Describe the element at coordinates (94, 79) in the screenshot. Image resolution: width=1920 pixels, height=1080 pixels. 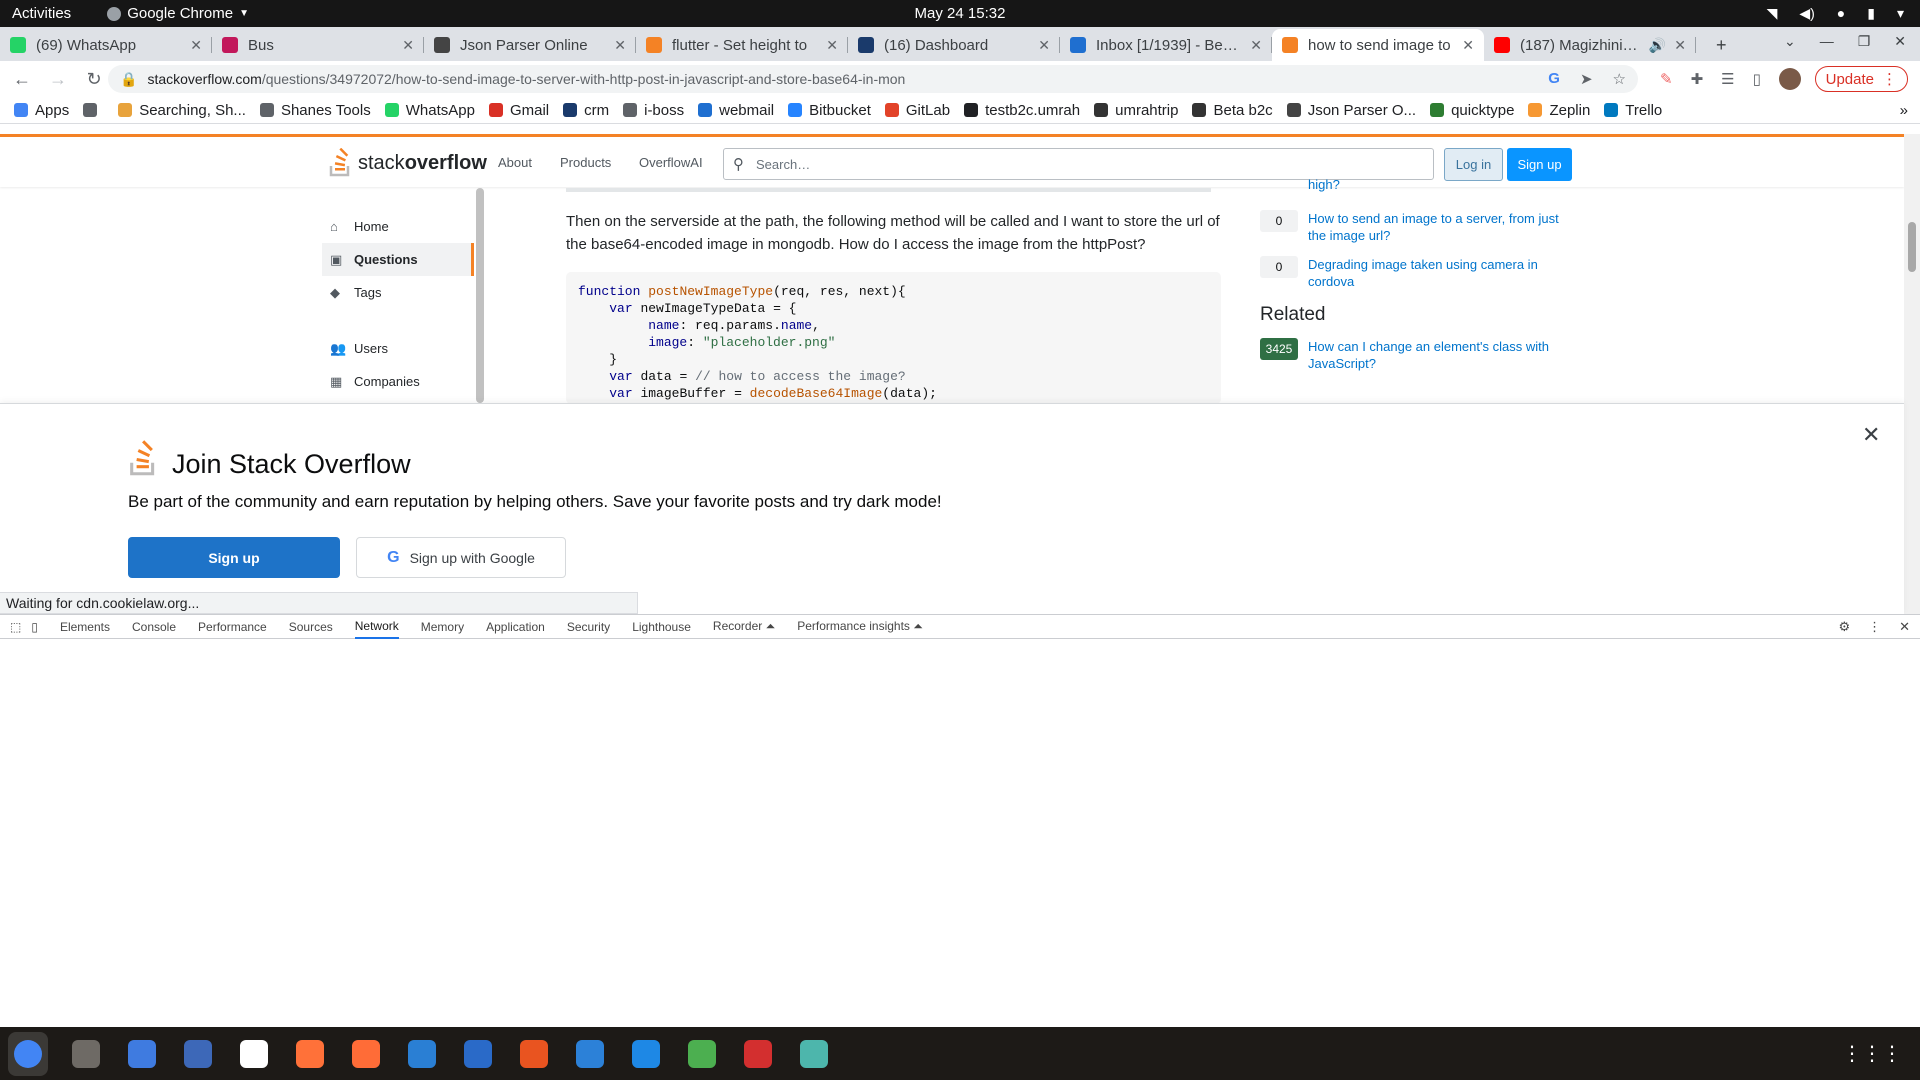
I see `reload-icon: ↻` at that location.